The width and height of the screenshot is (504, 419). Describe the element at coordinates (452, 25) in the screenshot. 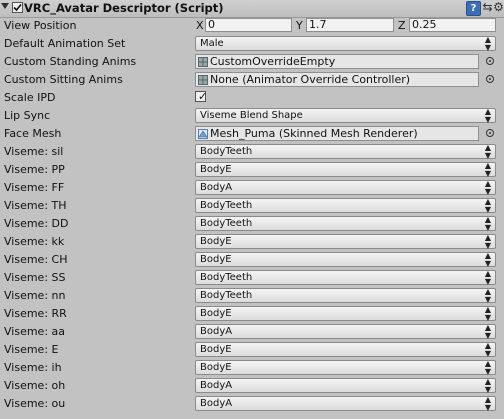

I see `z-input: 0.25` at that location.